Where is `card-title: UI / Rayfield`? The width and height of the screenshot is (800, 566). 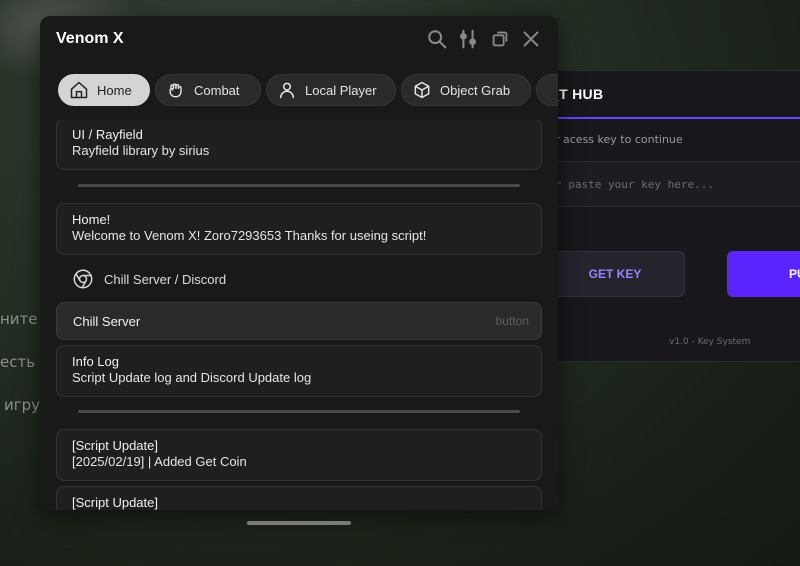
card-title: UI / Rayfield is located at coordinates (107, 134).